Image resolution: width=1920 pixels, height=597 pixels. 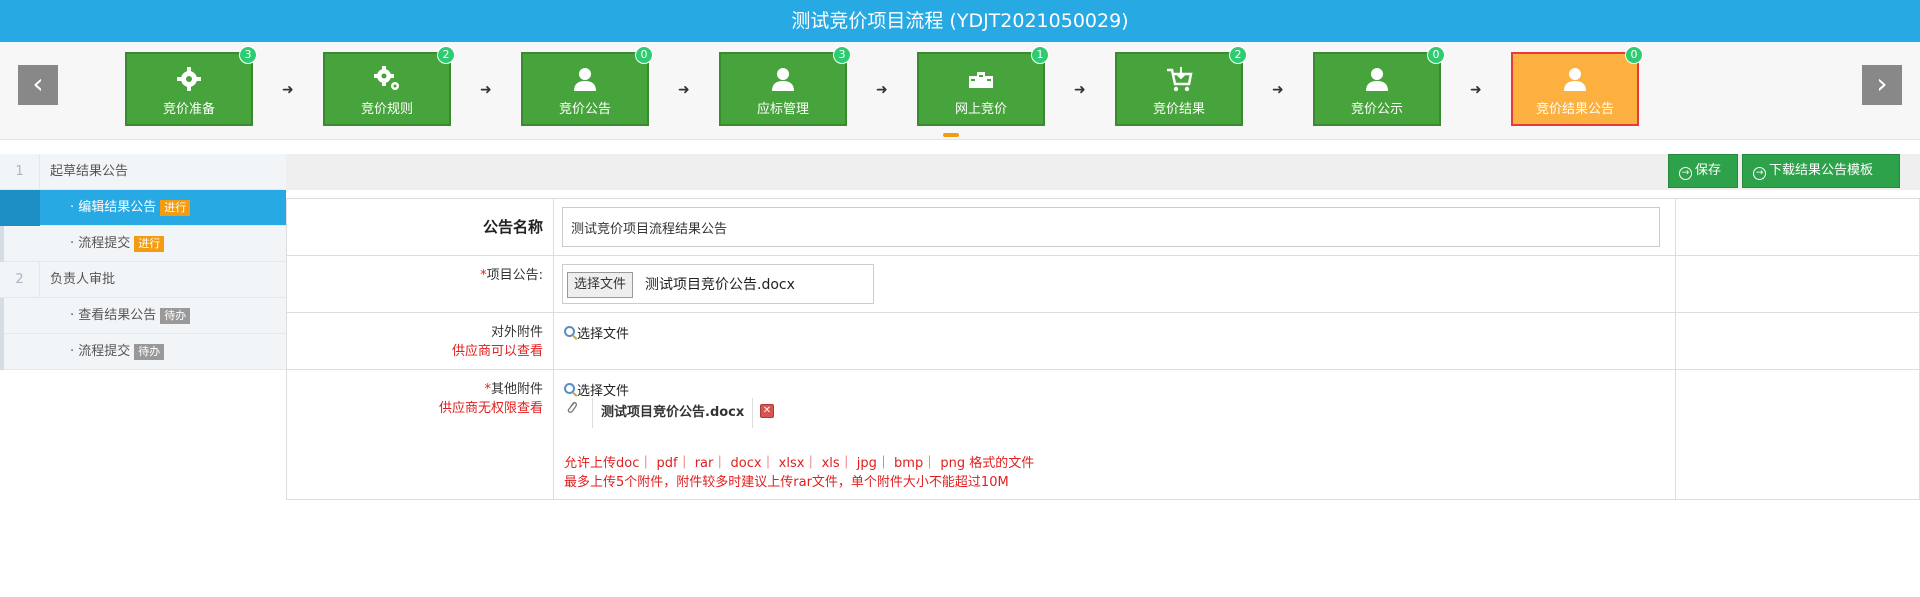 What do you see at coordinates (1103, 172) in the screenshot?
I see `content-toolbar: → 保存 → 下载结果公告模板` at bounding box center [1103, 172].